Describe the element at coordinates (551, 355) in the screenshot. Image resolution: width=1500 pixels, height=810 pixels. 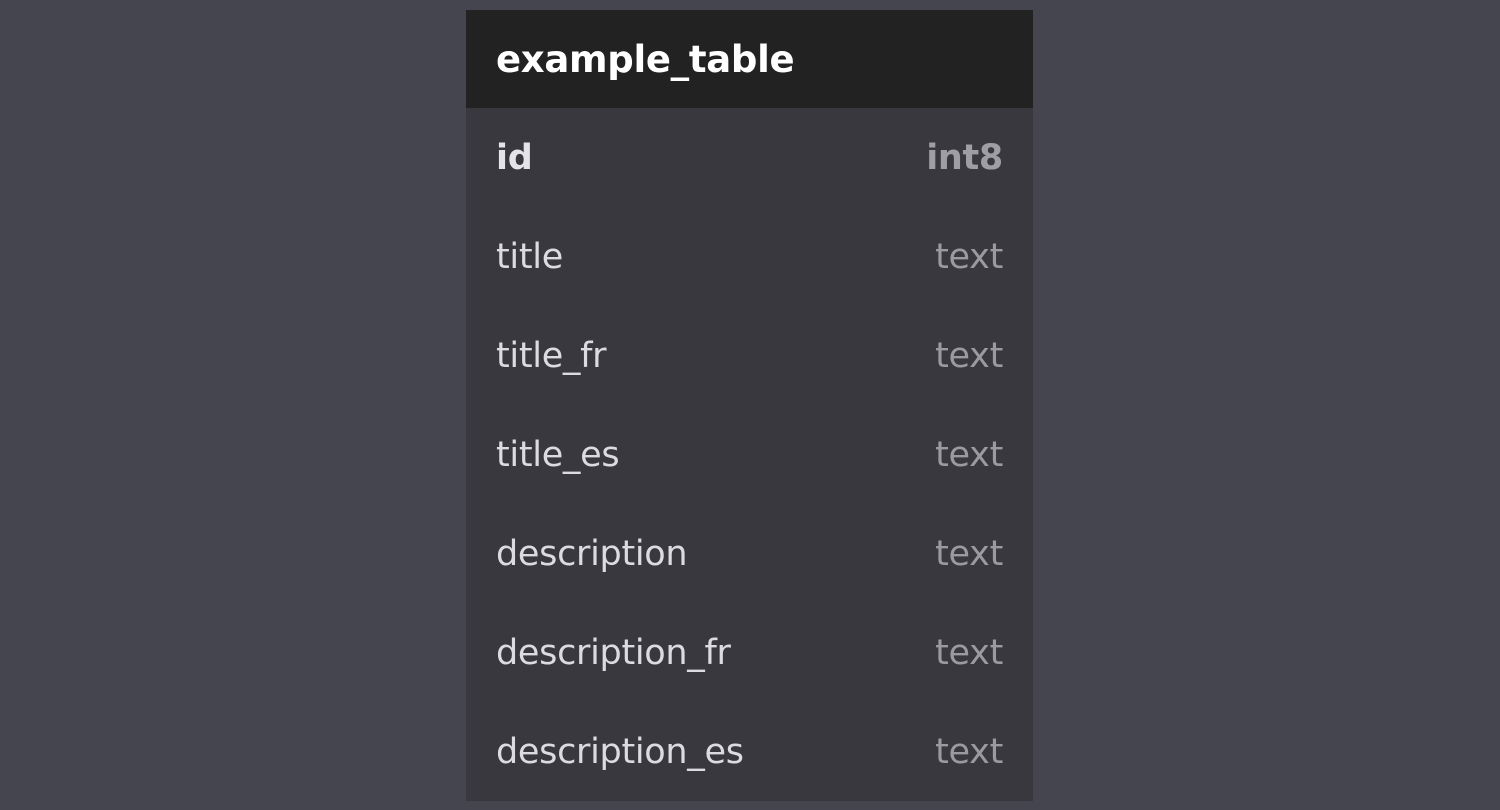
I see `column-name: title_fr` at that location.